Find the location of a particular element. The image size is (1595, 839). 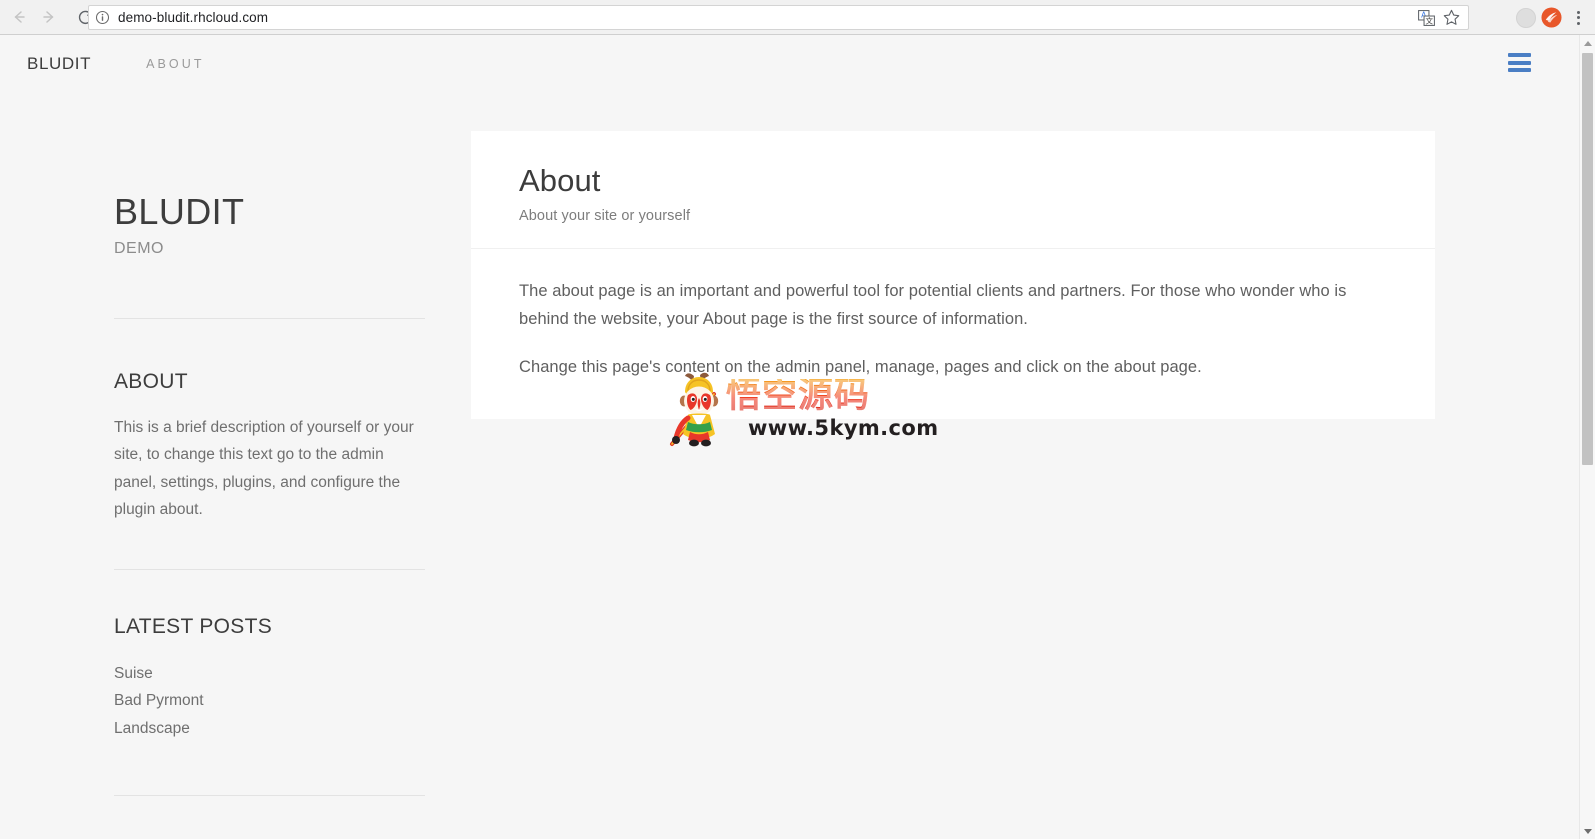

scroll-up-triangle is located at coordinates (1587, 43).